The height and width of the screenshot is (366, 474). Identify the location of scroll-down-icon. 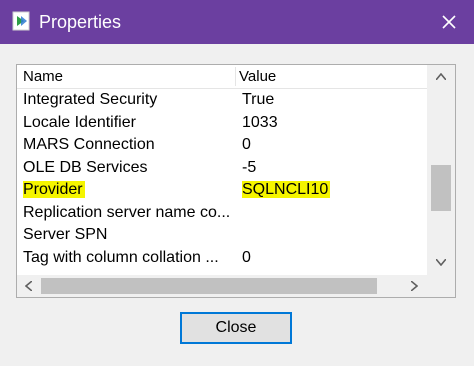
(441, 262).